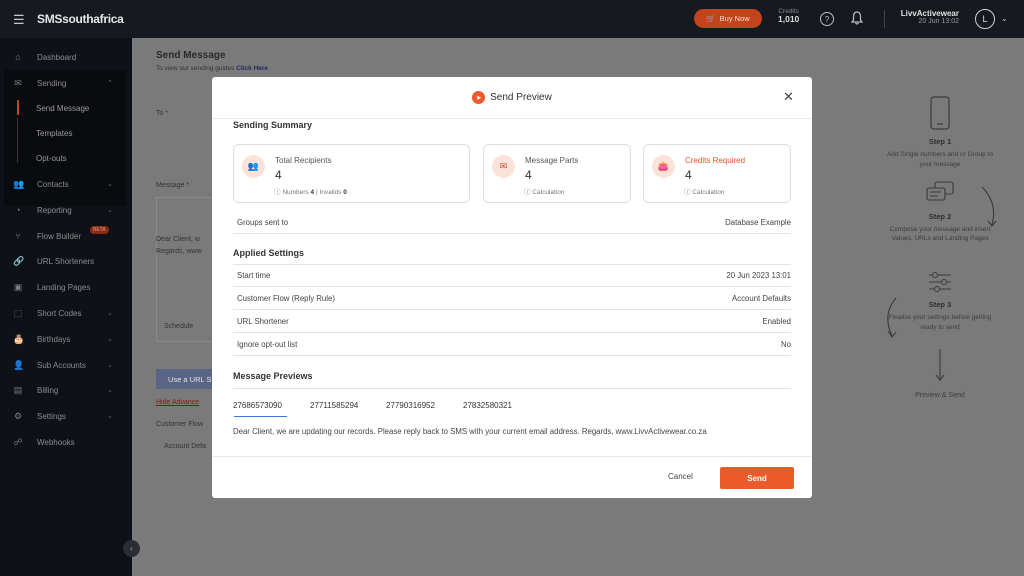 The width and height of the screenshot is (1024, 576). I want to click on sidebar-item-reporting: ◔ Reporting ⌄, so click(66, 210).